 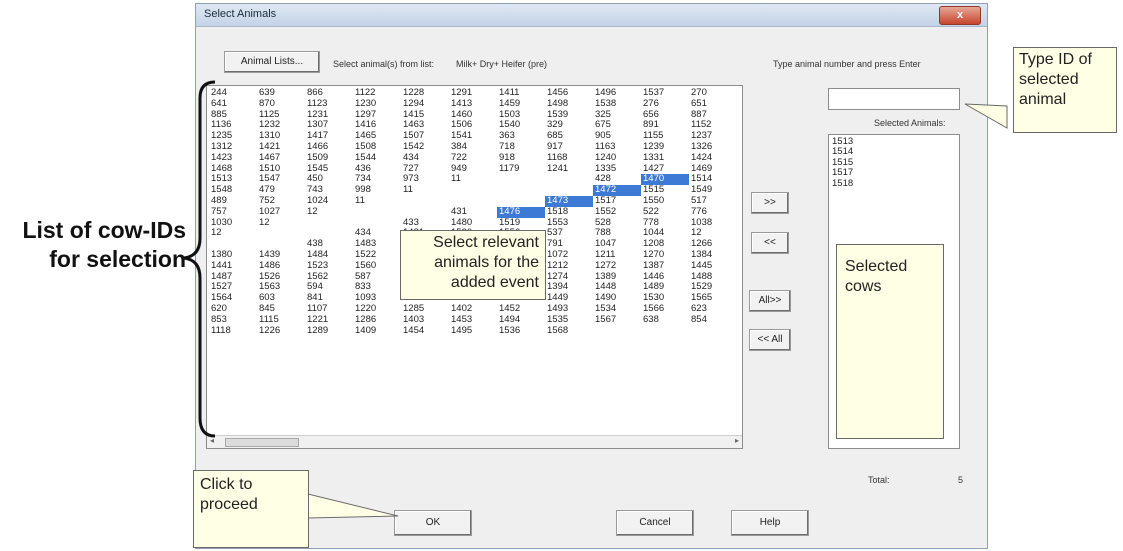 I want to click on click-to-proceed-note: Click to proceed, so click(x=251, y=509).